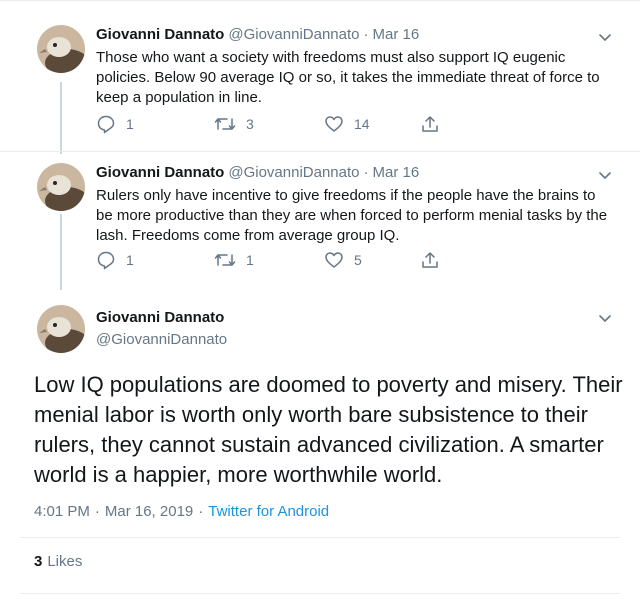 The height and width of the screenshot is (601, 640). Describe the element at coordinates (250, 124) in the screenshot. I see `retweet-count: 3` at that location.